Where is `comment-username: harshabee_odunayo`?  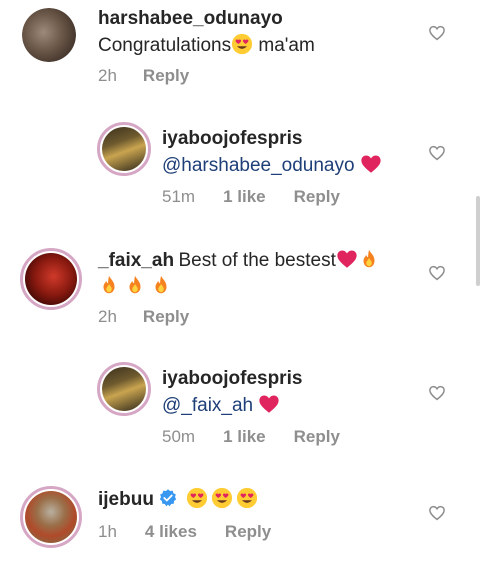 comment-username: harshabee_odunayo is located at coordinates (190, 19).